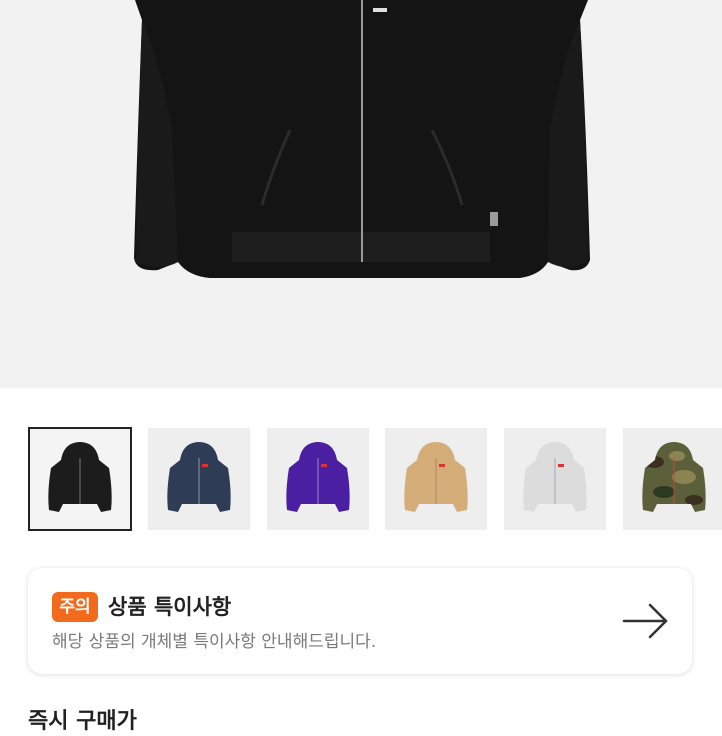  What do you see at coordinates (646, 621) in the screenshot?
I see `arrow-right-icon` at bounding box center [646, 621].